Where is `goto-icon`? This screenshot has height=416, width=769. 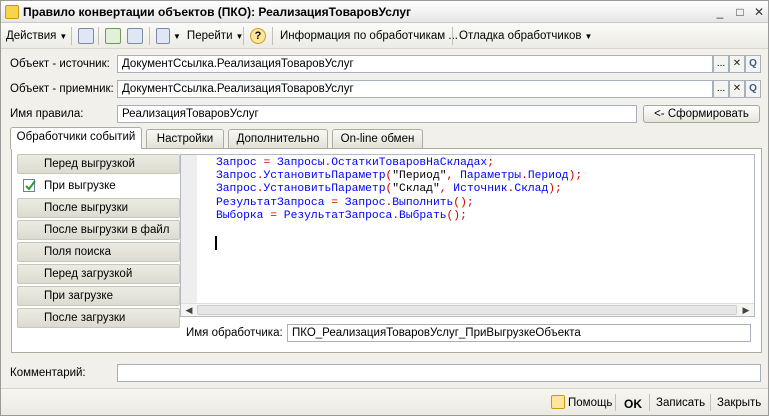
goto-icon is located at coordinates (163, 36).